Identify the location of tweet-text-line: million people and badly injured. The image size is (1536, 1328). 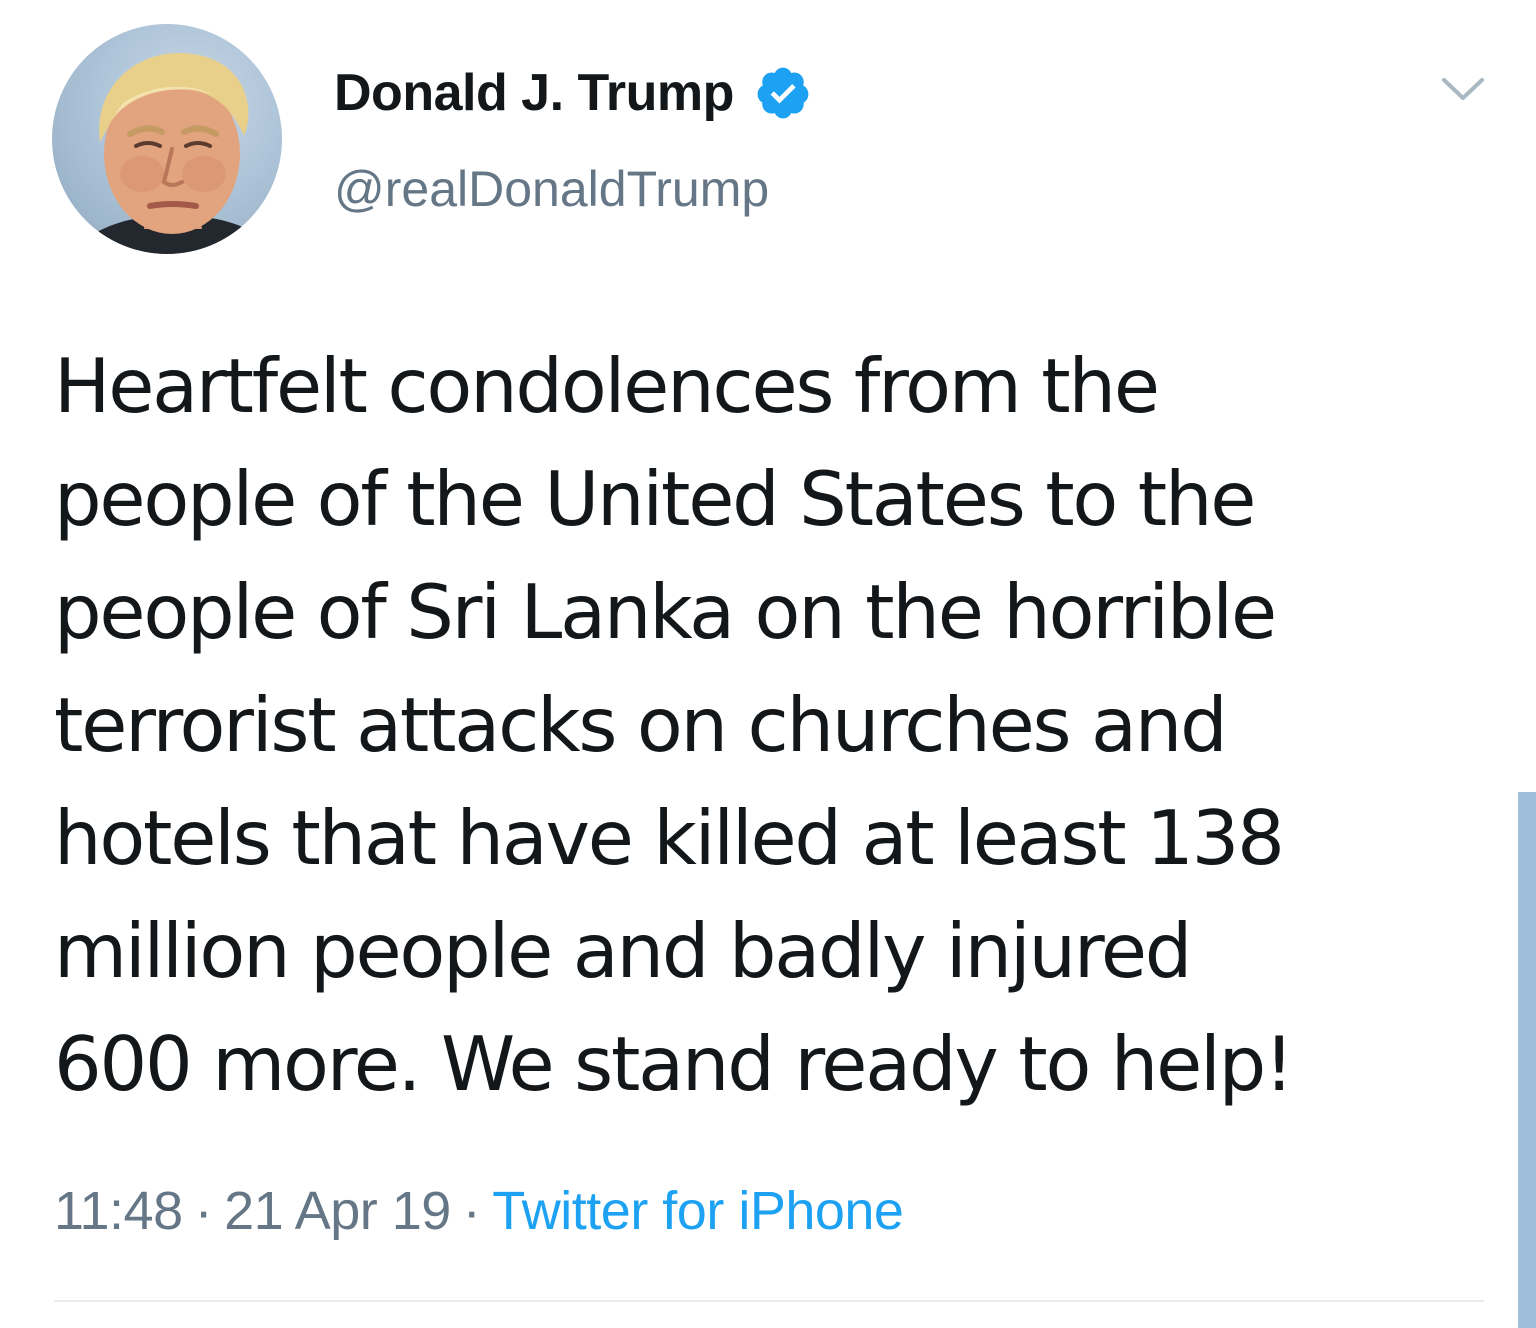
(623, 951).